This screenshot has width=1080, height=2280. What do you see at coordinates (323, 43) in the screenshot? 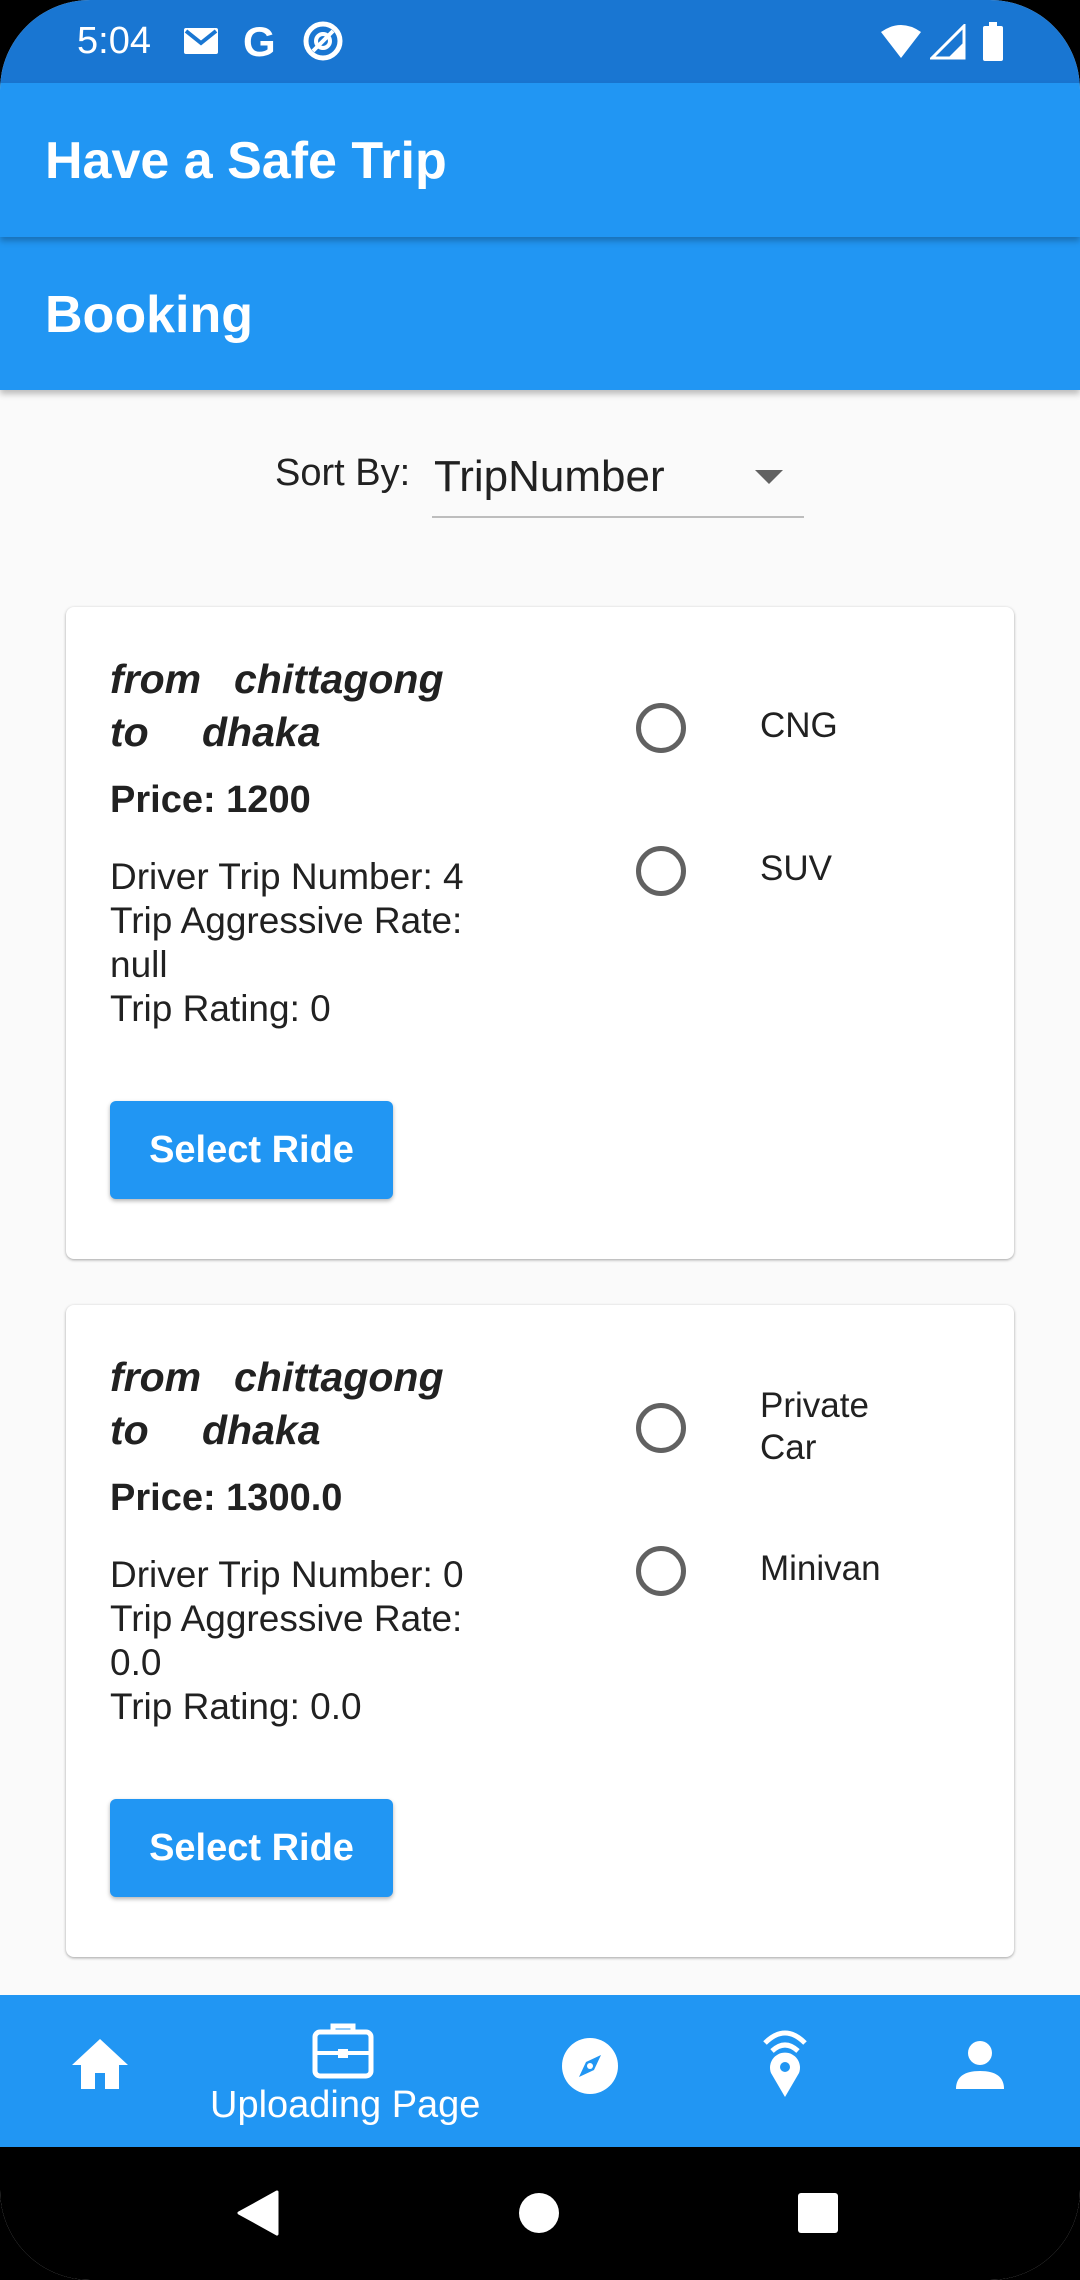
I see `circle-a-icon` at bounding box center [323, 43].